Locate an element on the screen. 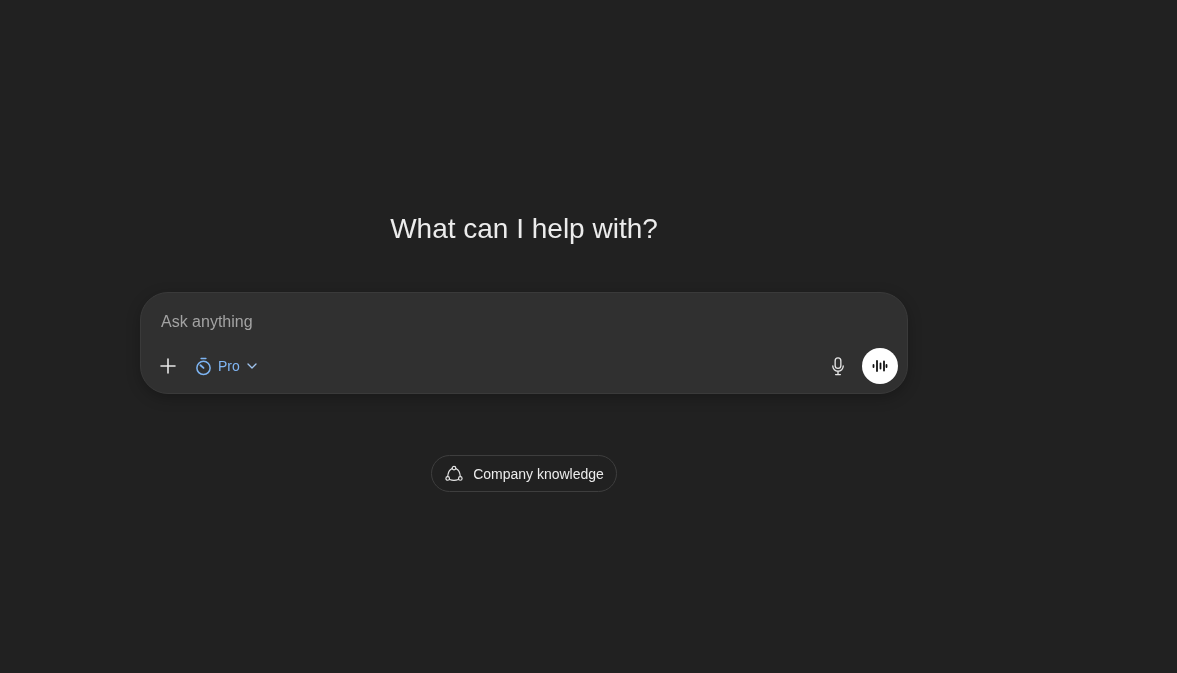  chevron-down-icon is located at coordinates (251, 366).